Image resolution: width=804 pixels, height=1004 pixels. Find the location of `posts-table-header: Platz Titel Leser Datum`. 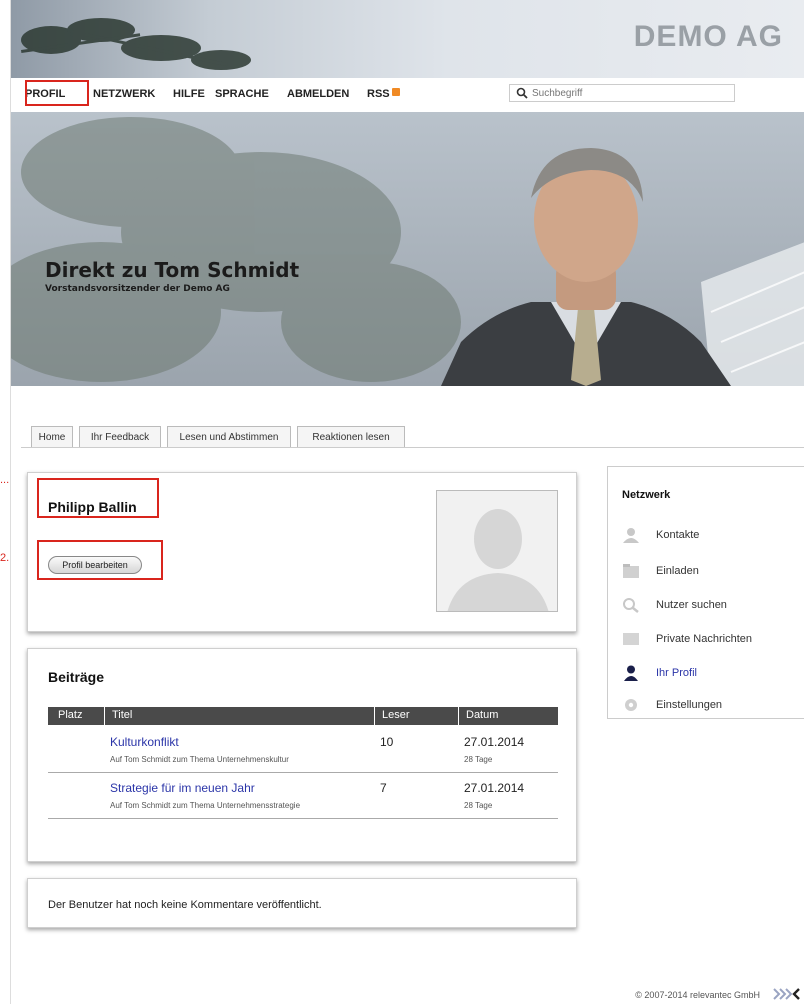

posts-table-header: Platz Titel Leser Datum is located at coordinates (303, 716).